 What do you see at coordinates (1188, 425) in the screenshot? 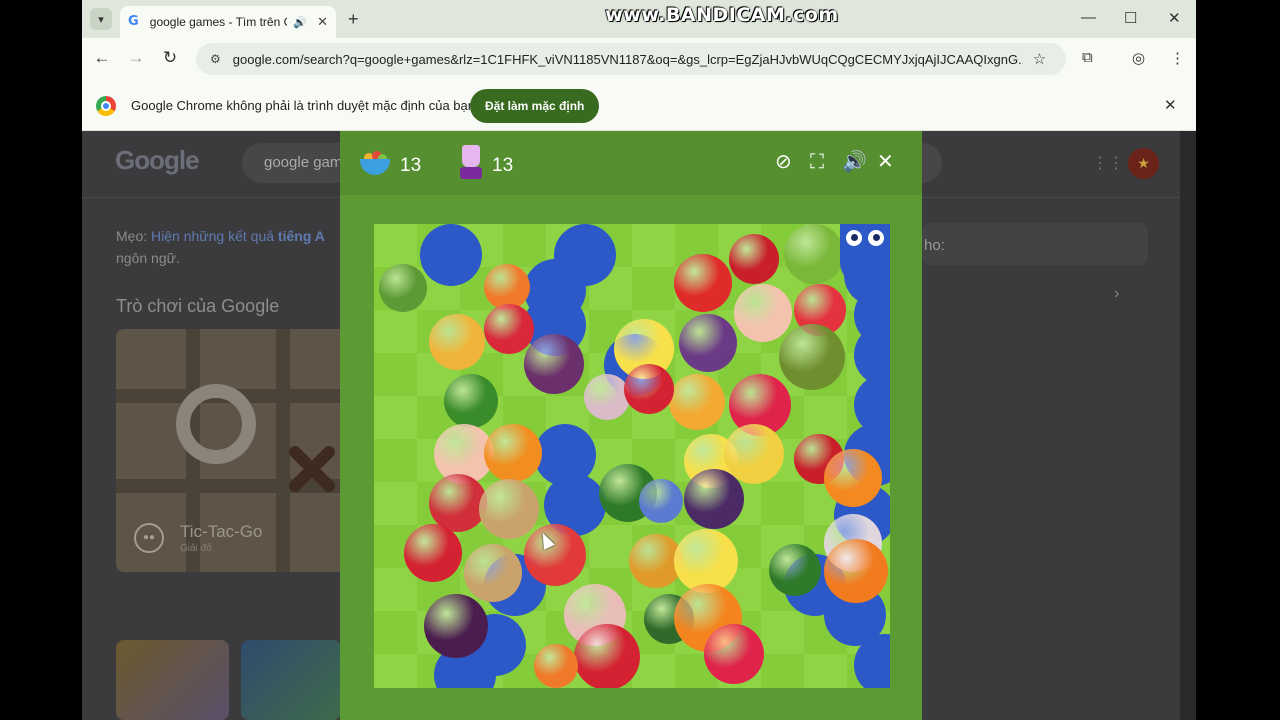
I see `page-scrollbar` at bounding box center [1188, 425].